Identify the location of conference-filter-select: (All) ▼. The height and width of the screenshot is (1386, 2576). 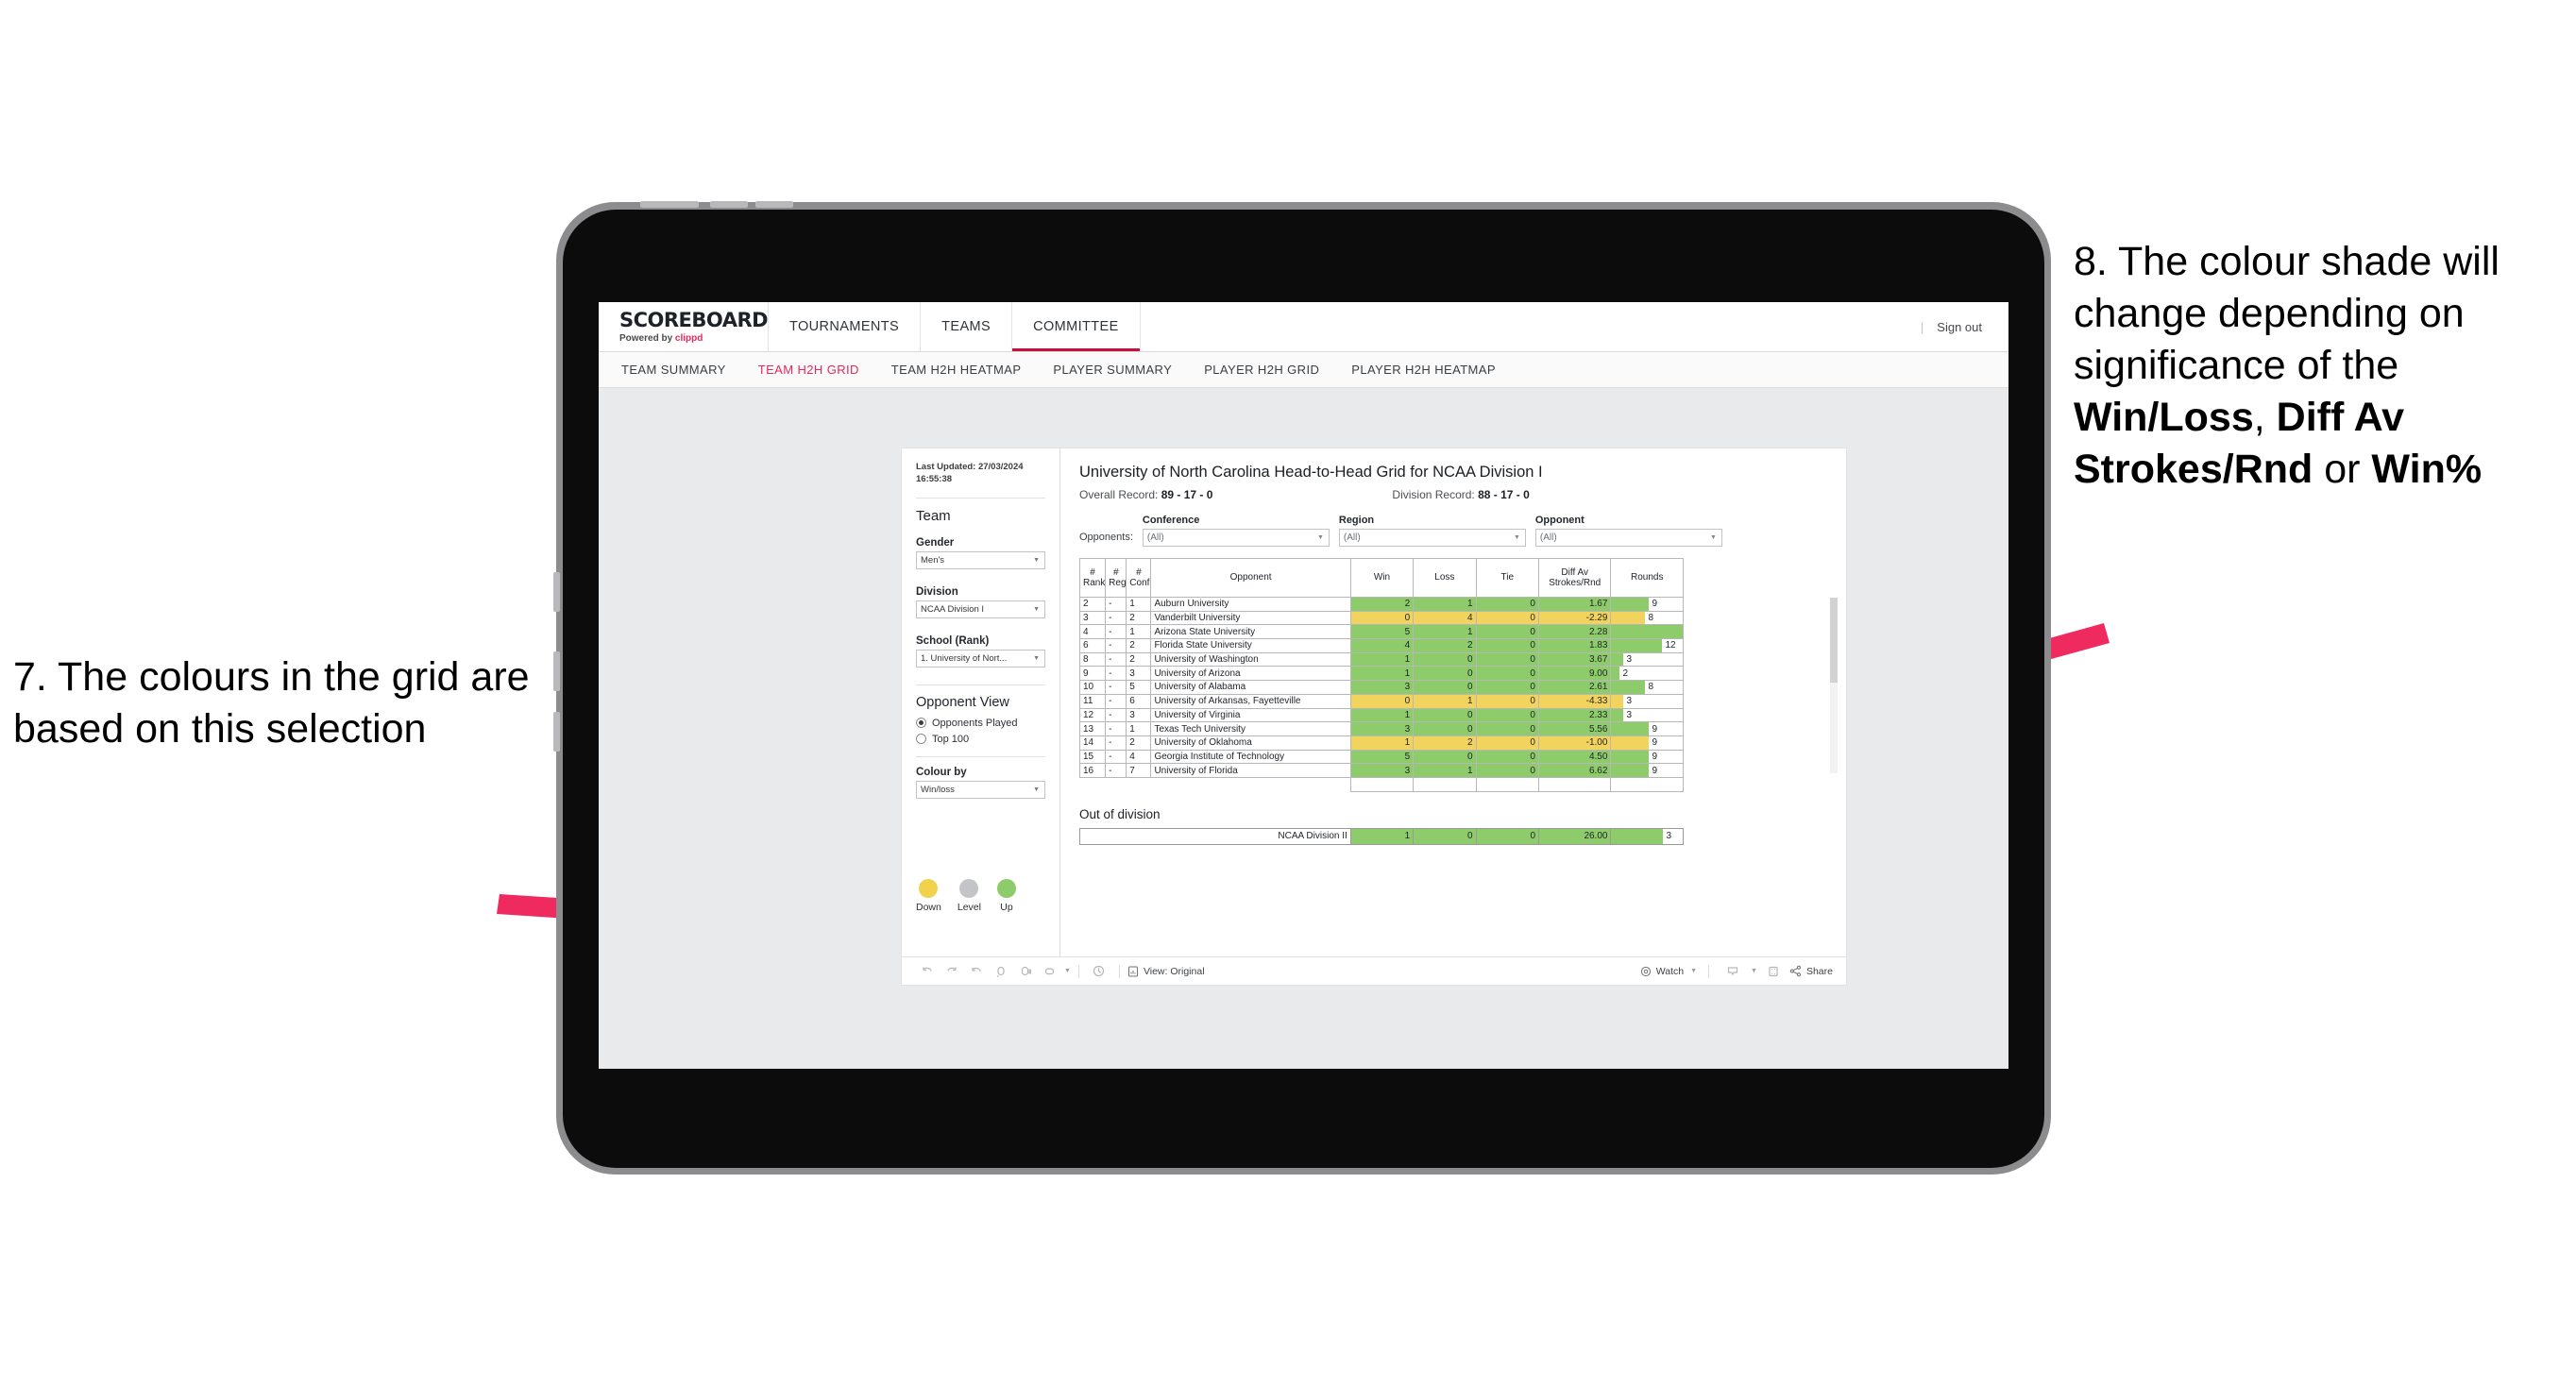
(1236, 538).